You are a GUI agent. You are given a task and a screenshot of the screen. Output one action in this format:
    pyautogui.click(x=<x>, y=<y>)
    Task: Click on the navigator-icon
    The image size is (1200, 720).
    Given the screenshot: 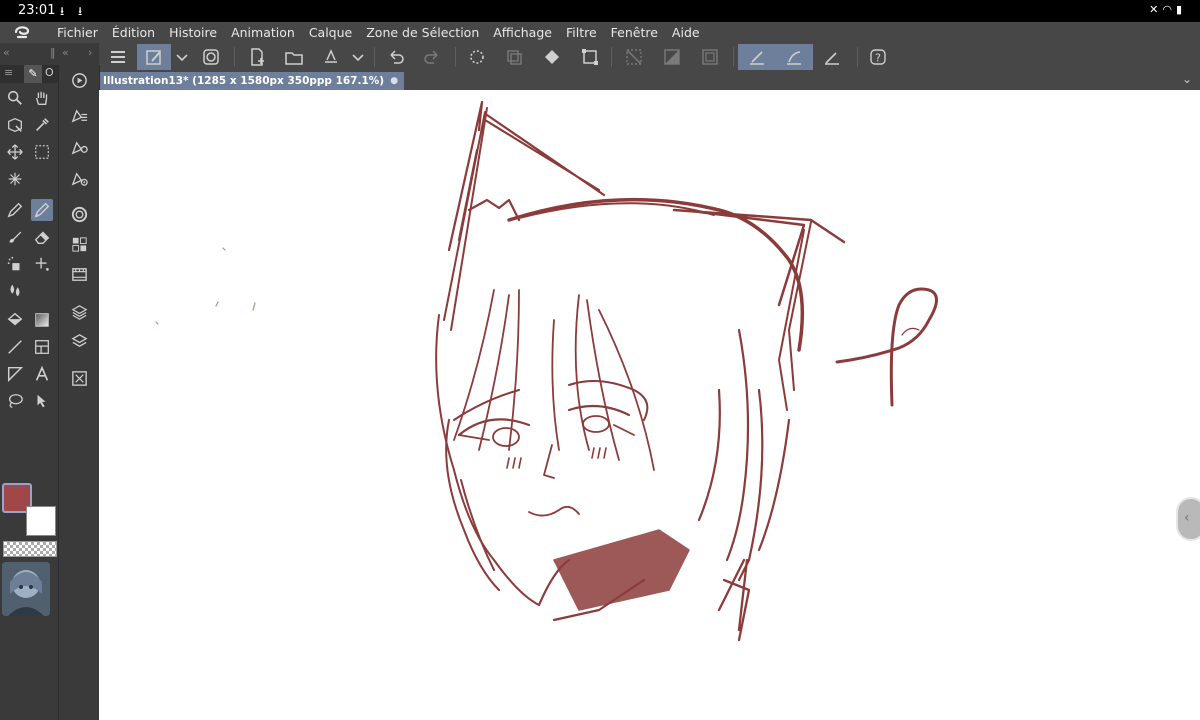 What is the action you would take?
    pyautogui.click(x=79, y=80)
    